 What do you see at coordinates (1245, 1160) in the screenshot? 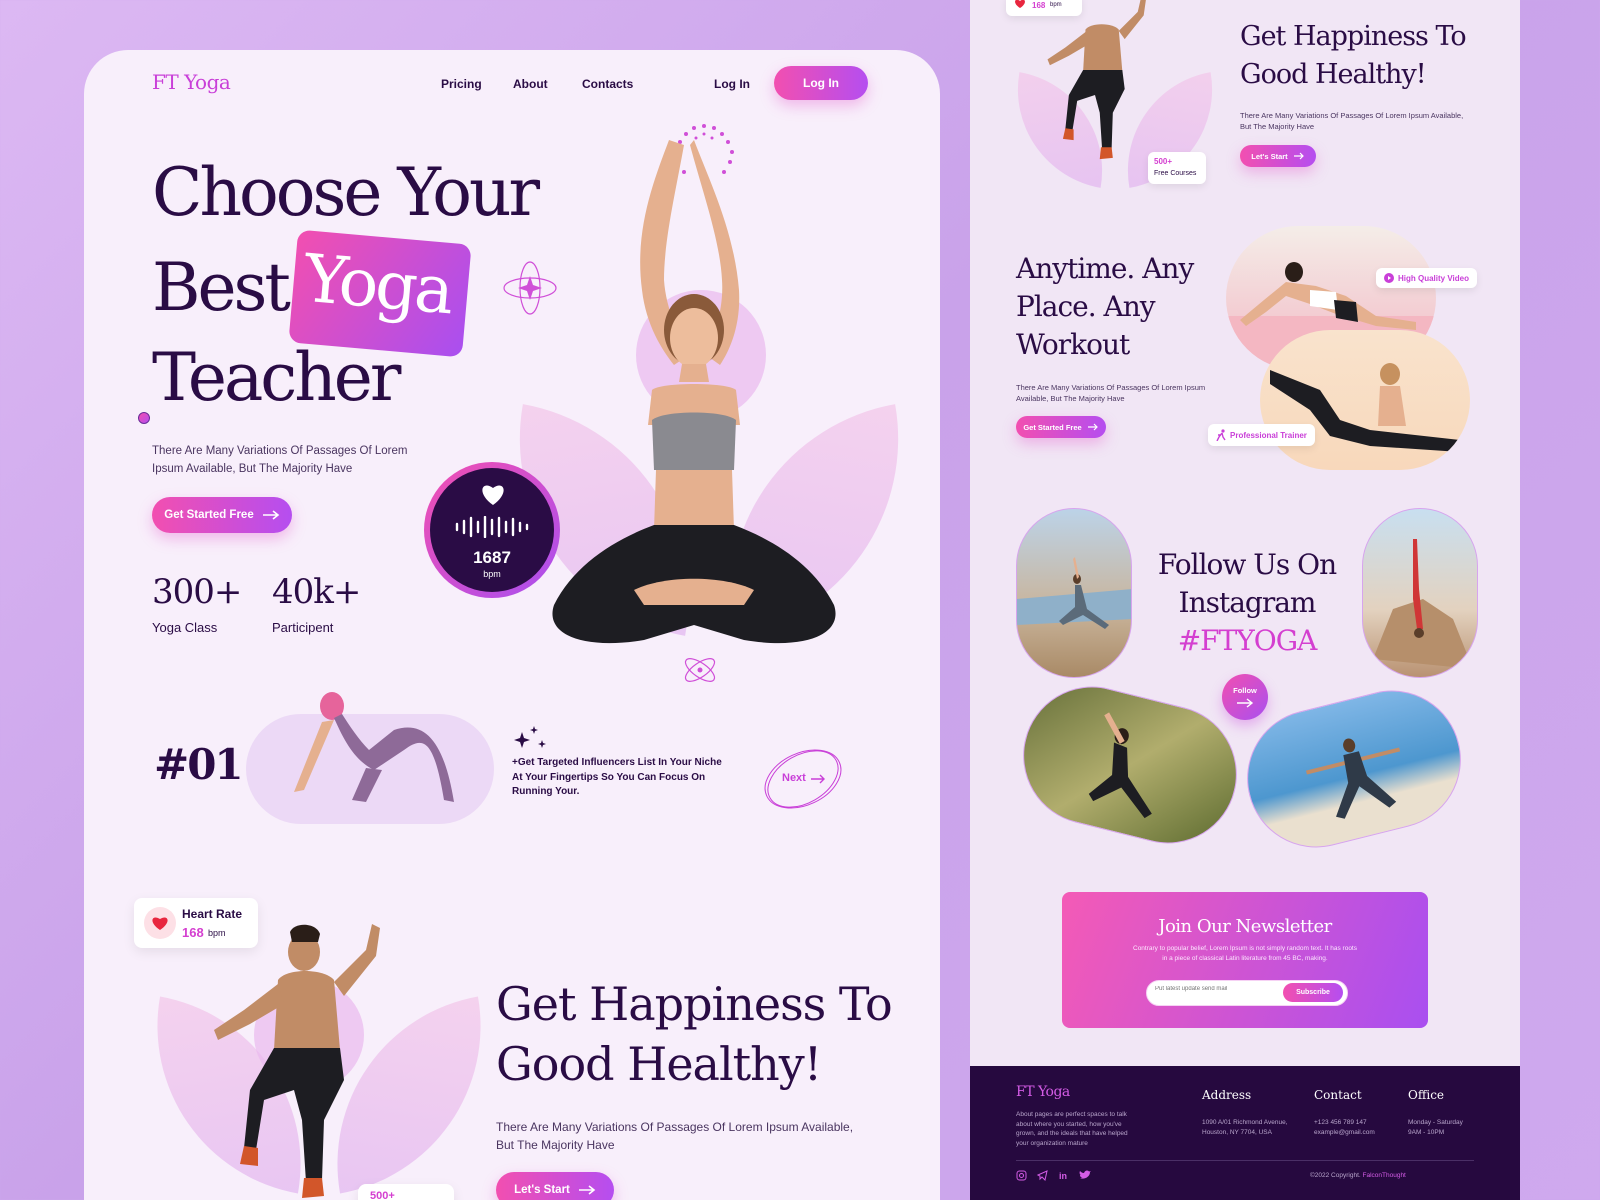
I see `footer-divider` at bounding box center [1245, 1160].